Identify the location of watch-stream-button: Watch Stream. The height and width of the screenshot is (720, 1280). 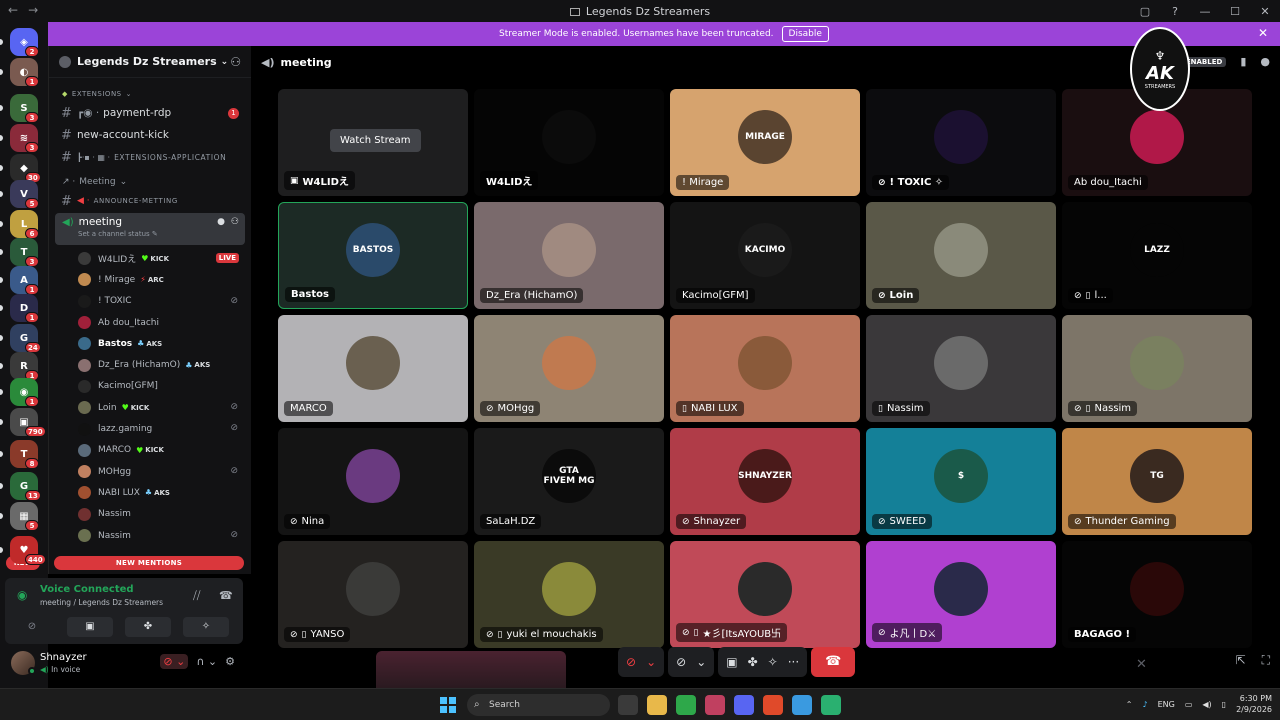
(375, 140).